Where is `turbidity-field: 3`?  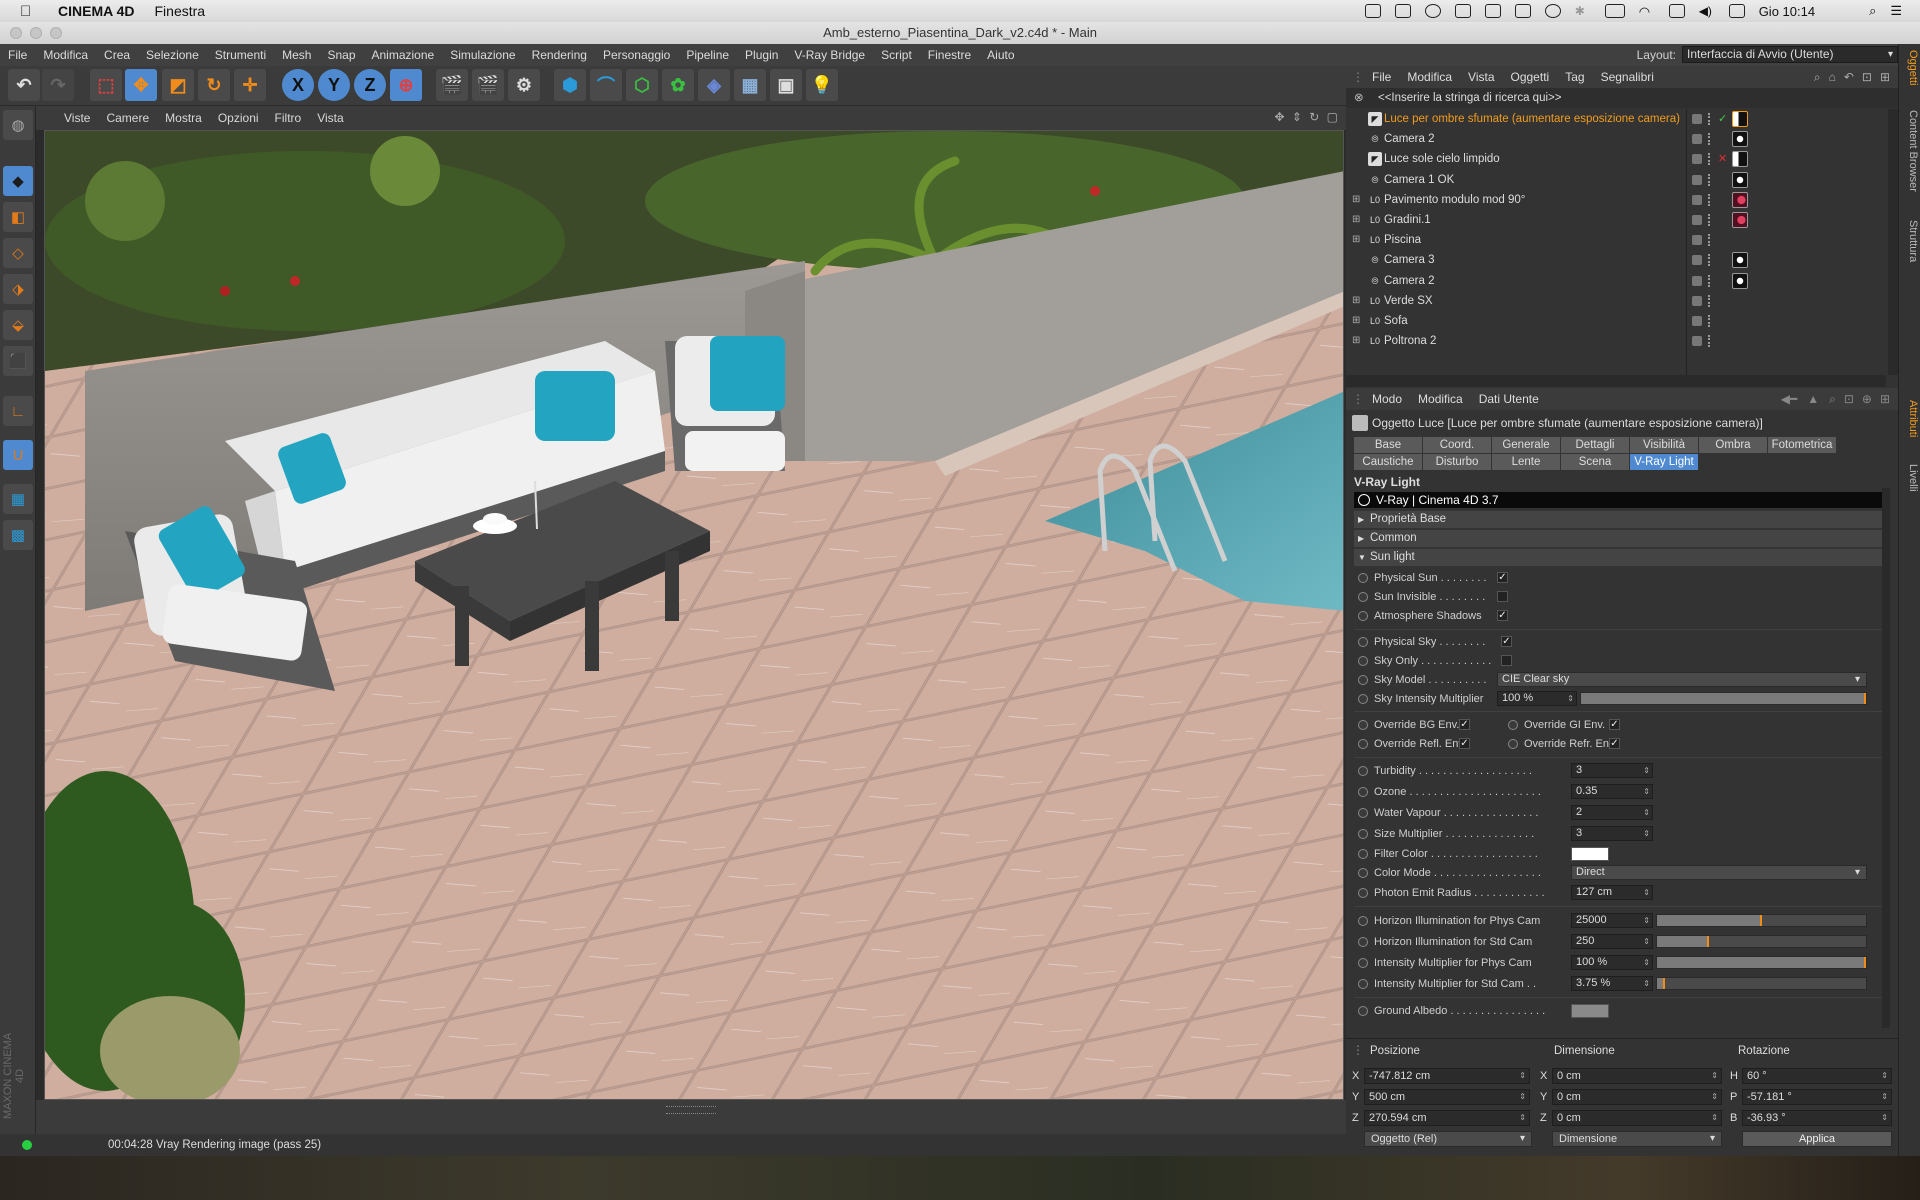 turbidity-field: 3 is located at coordinates (1612, 770).